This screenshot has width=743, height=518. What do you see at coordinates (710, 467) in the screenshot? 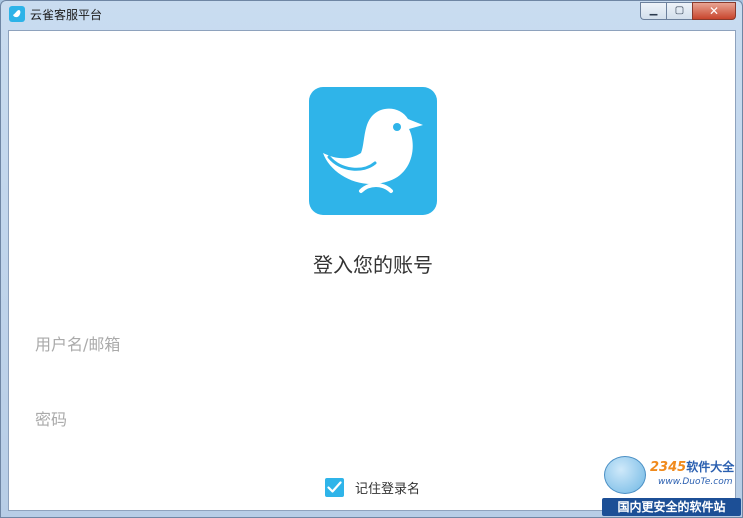
I see `watermark-brand-text: 软件大全` at bounding box center [710, 467].